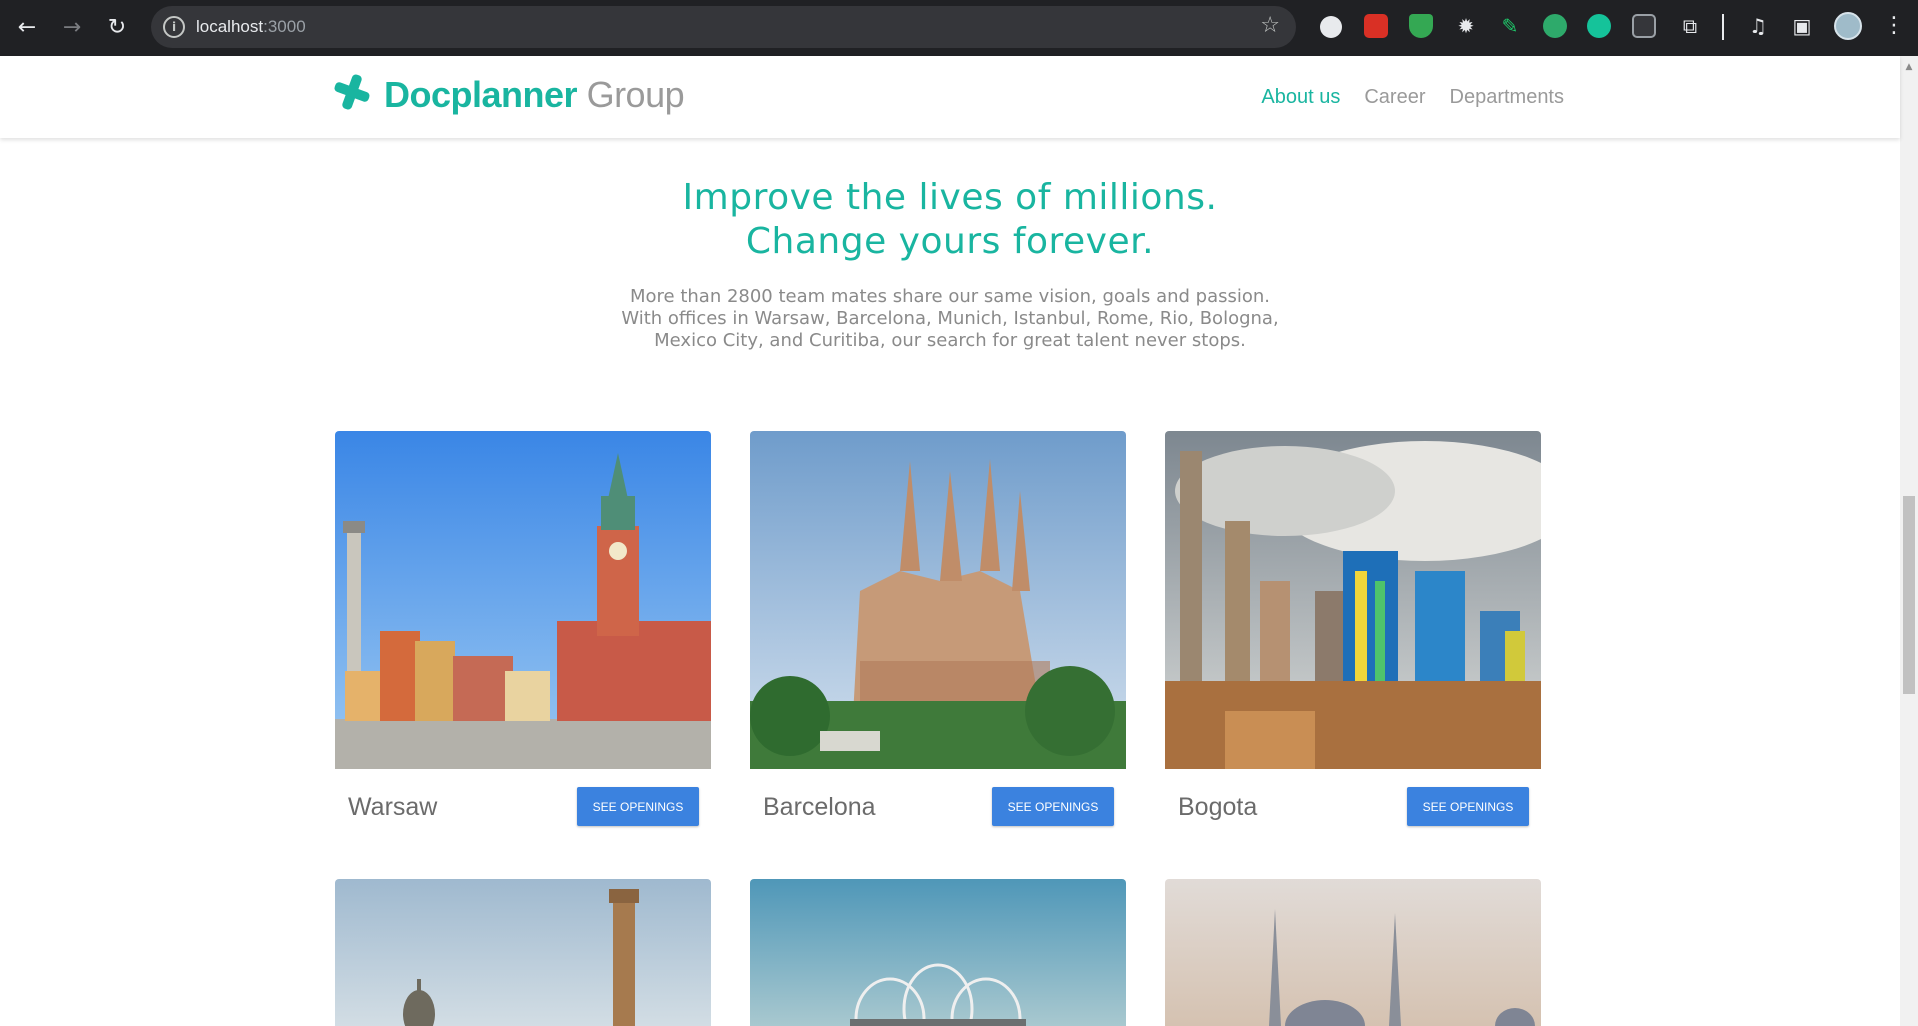 Image resolution: width=1918 pixels, height=1026 pixels. I want to click on logo-wordmark: Docplanner Group, so click(534, 95).